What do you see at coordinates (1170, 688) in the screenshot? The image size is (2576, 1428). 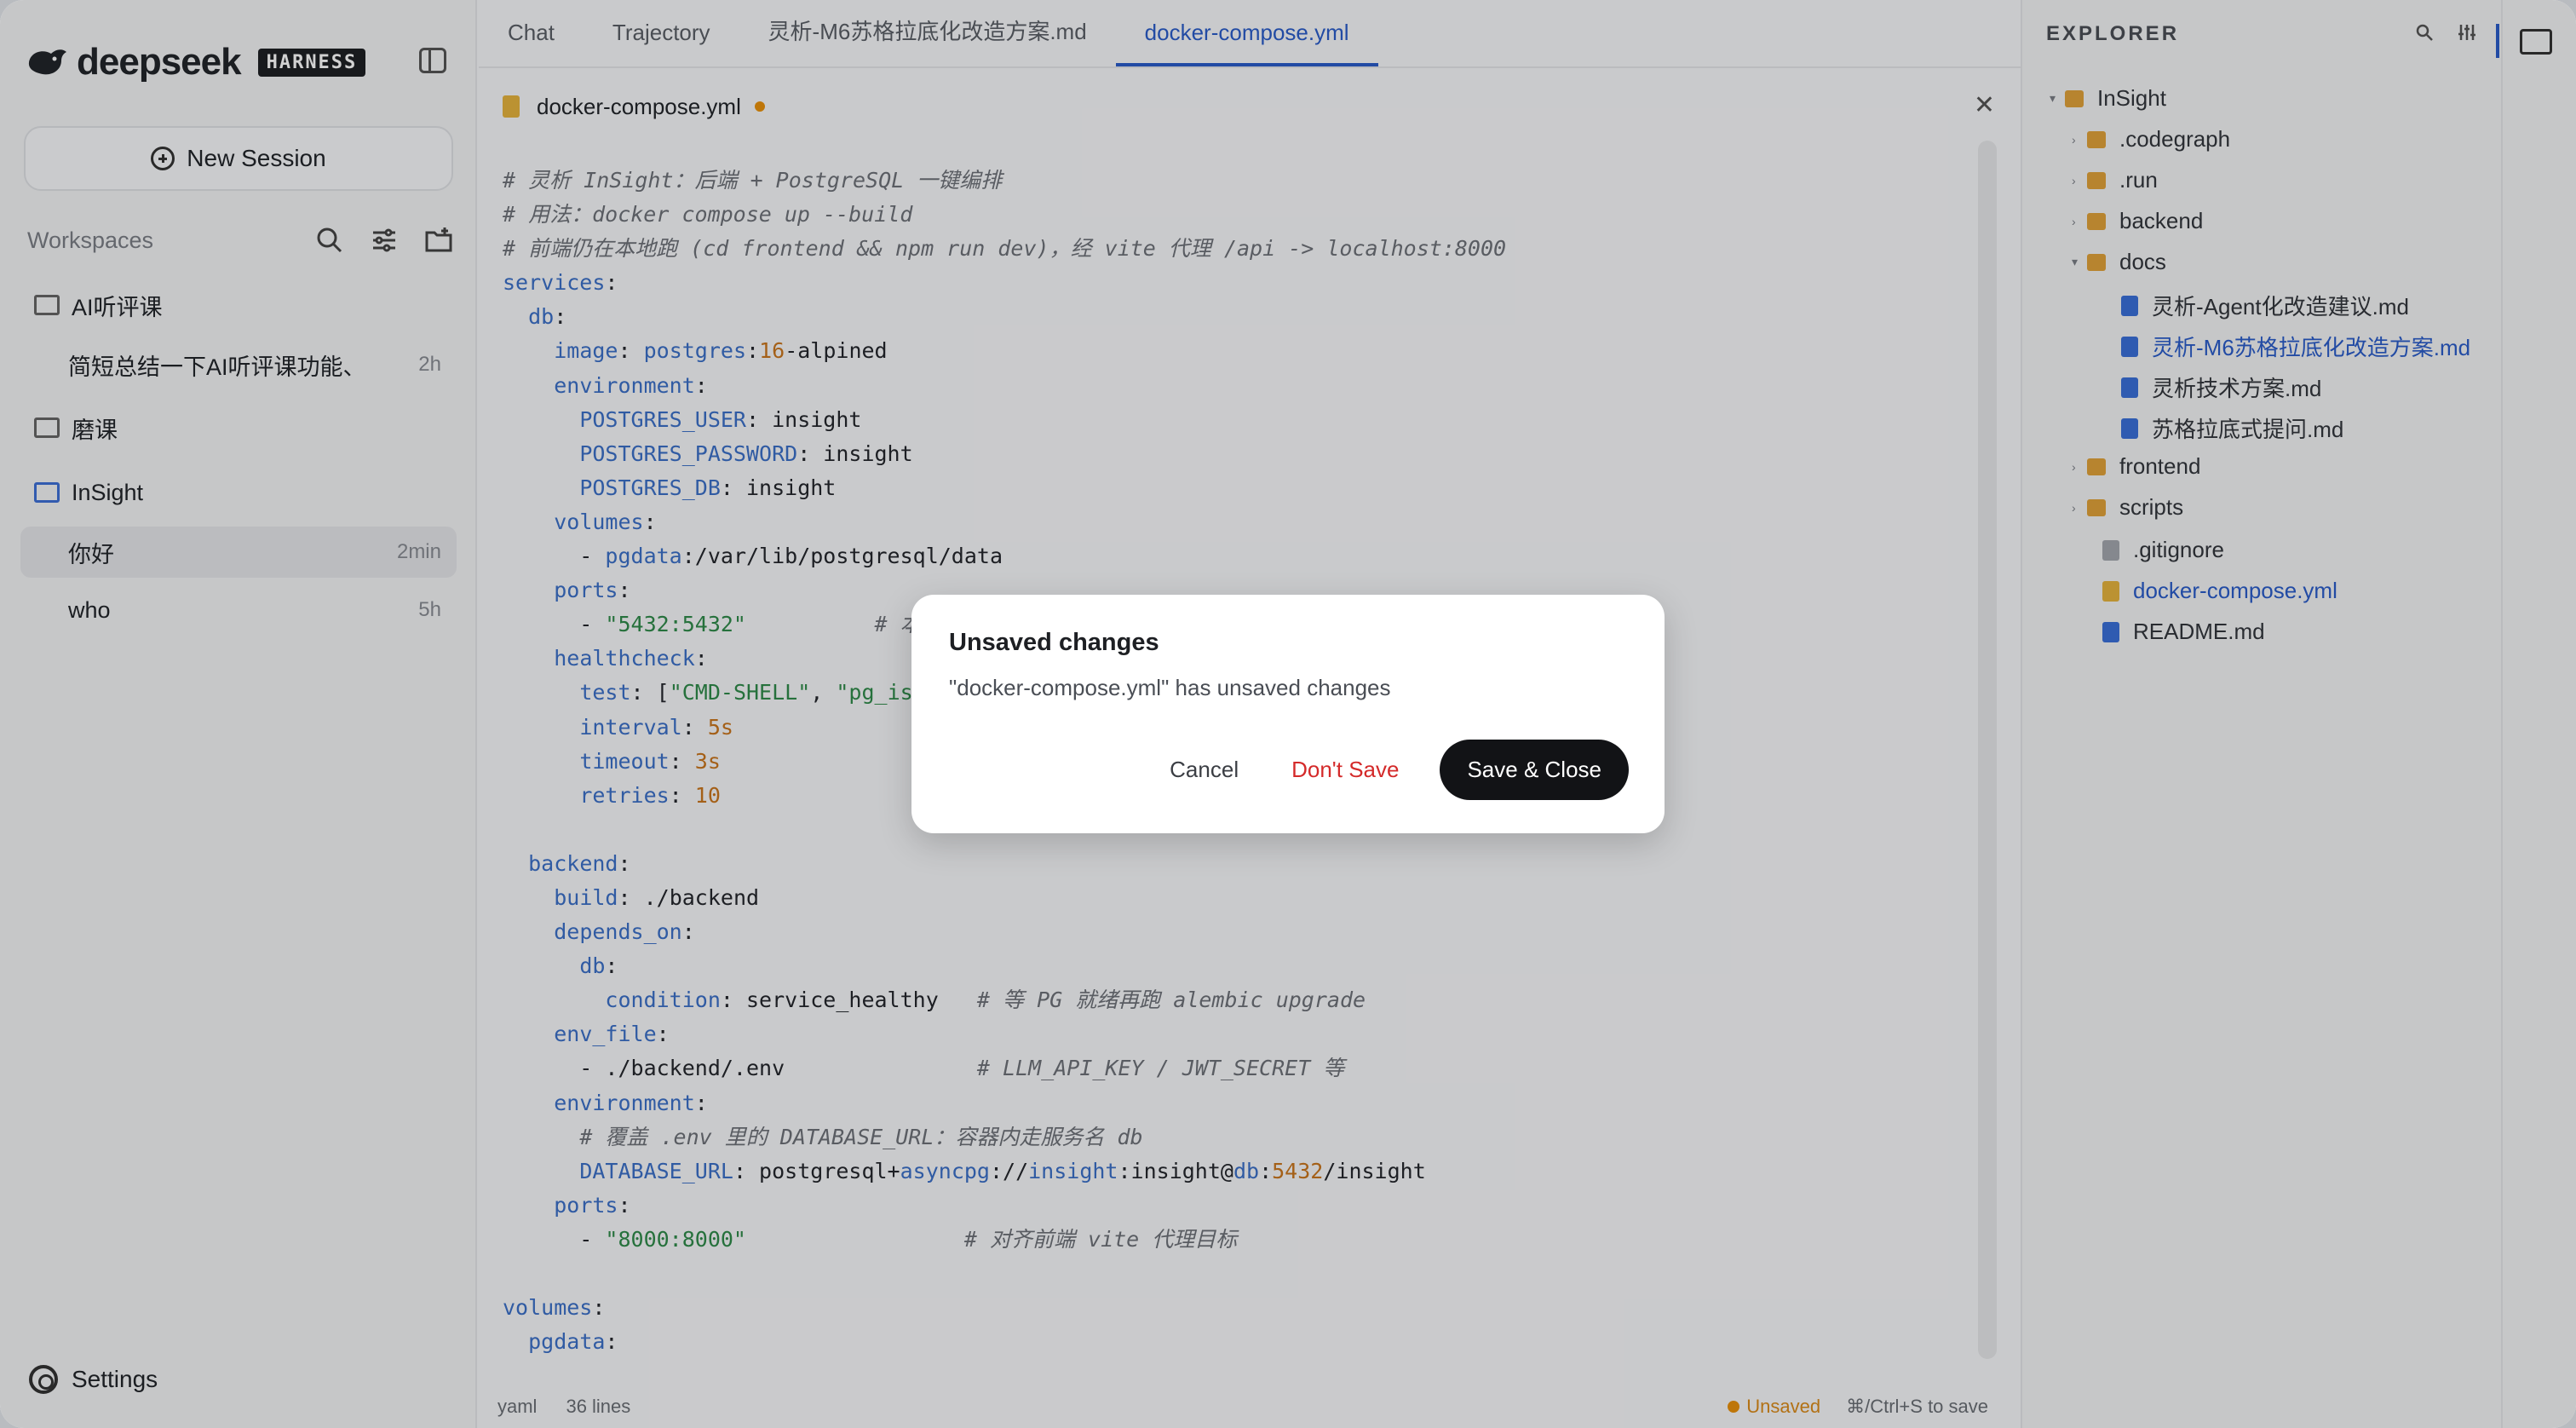 I see `dialog-message: "docker-compose.yml" has unsaved changes` at bounding box center [1170, 688].